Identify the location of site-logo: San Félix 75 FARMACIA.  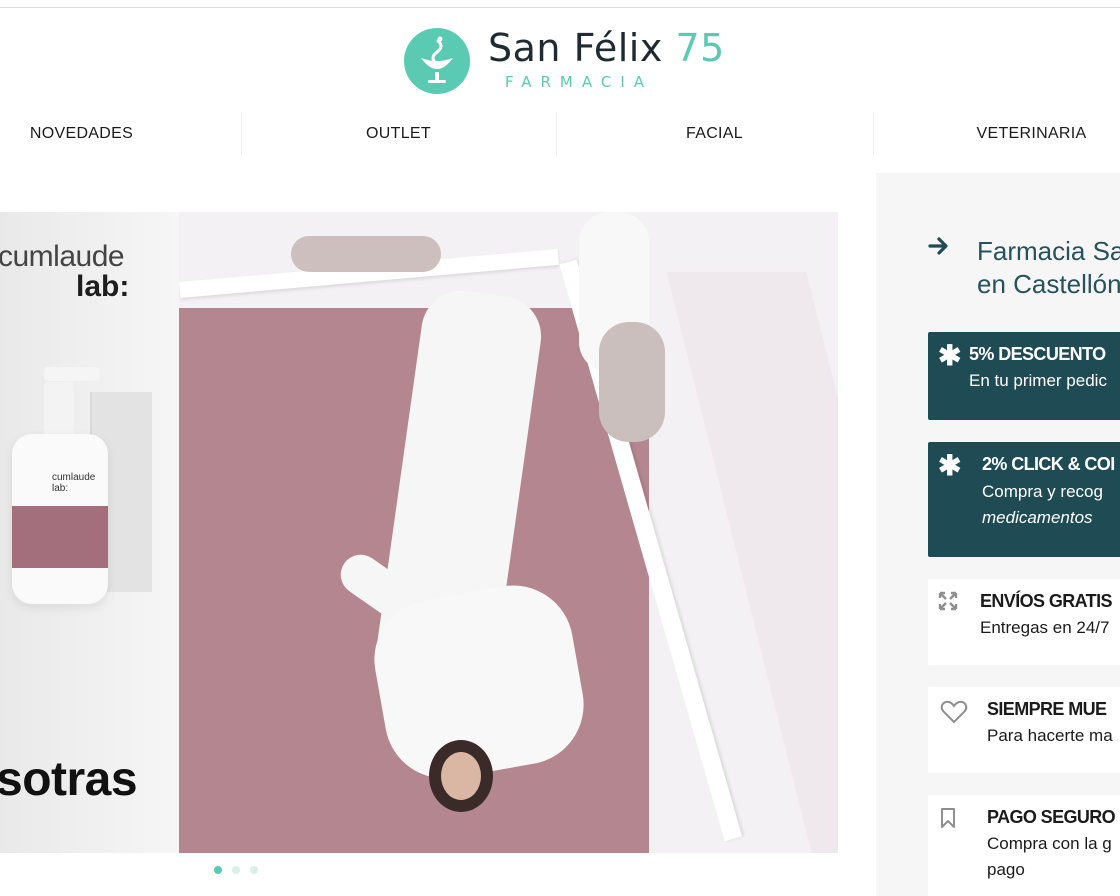
(564, 62).